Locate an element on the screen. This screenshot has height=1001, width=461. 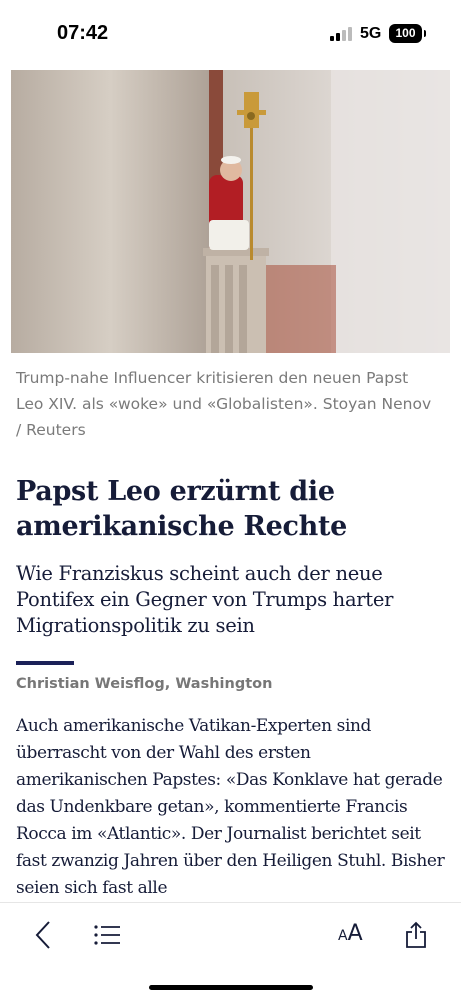
font-size-button: AA is located at coordinates (350, 933).